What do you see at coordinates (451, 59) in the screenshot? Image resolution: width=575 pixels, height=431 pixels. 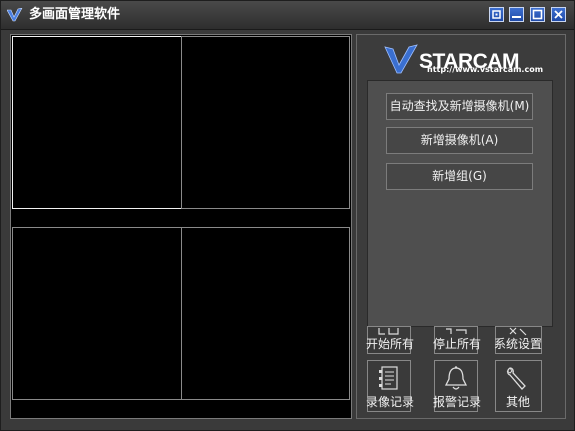 I see `vstarcam-logo: STARCAM` at bounding box center [451, 59].